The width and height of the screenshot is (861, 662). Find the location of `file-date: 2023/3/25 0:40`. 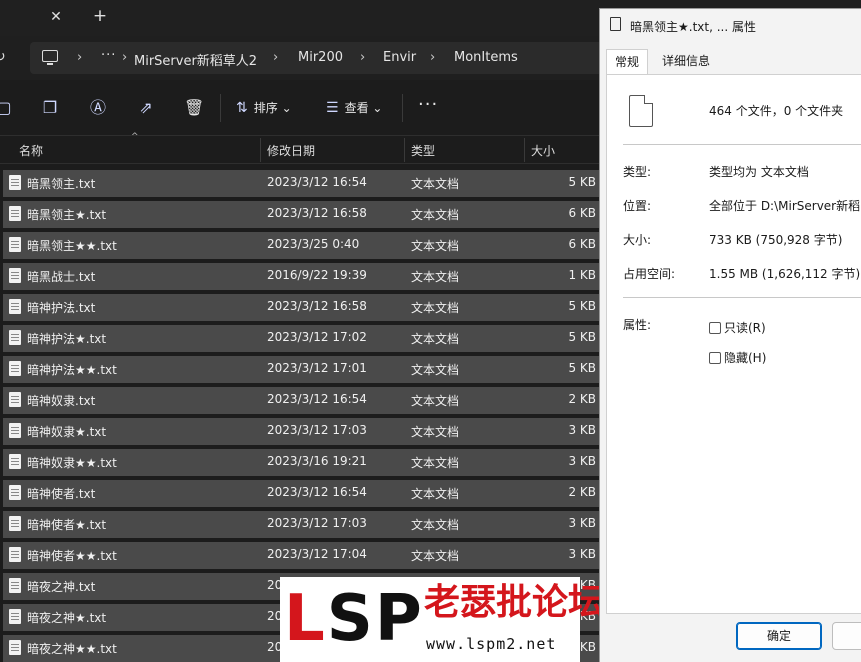

file-date: 2023/3/25 0:40 is located at coordinates (313, 244).